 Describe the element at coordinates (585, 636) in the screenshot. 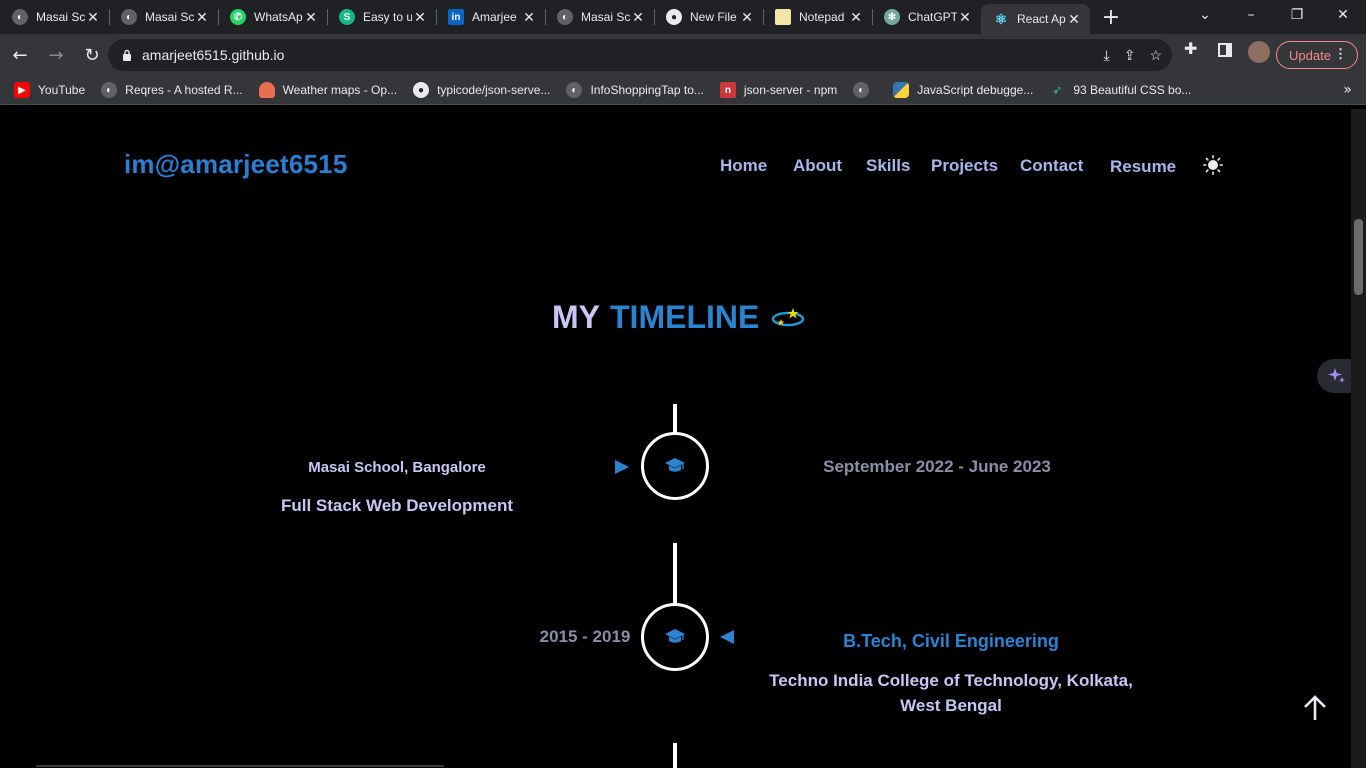

I see `timeline-date: 2015 - 2019` at that location.